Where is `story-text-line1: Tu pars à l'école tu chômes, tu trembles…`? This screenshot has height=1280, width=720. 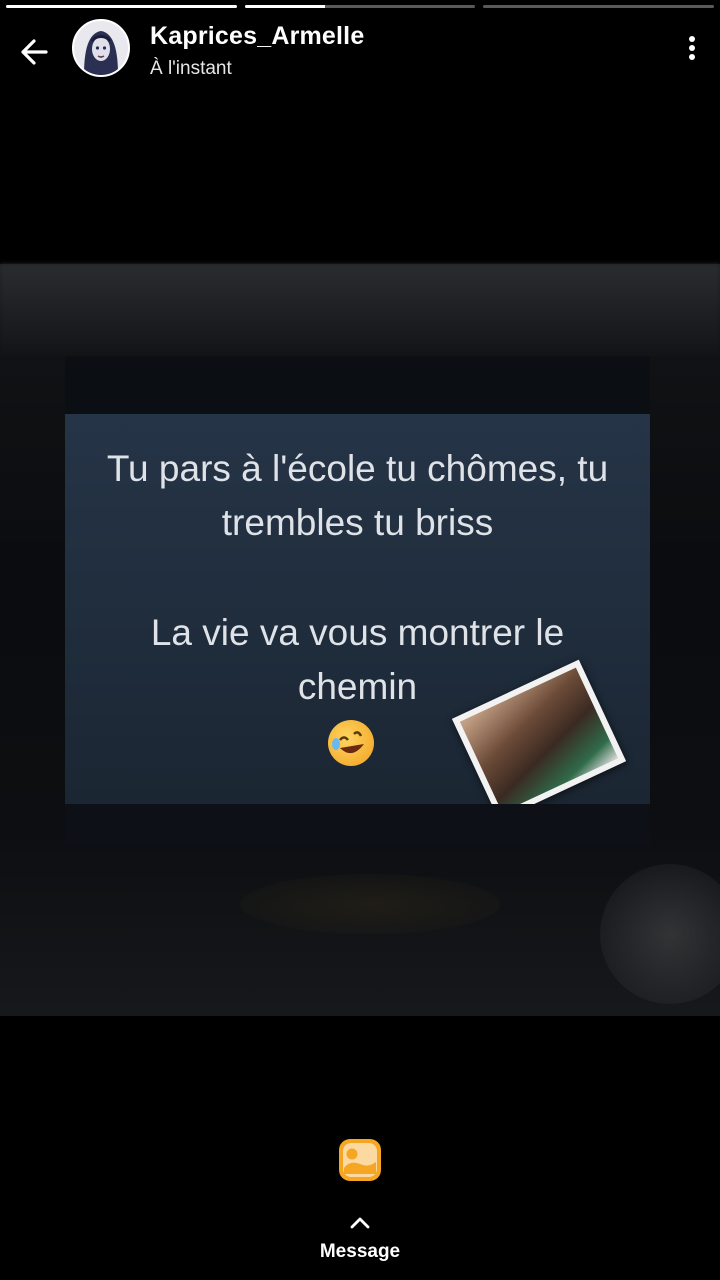 story-text-line1: Tu pars à l'école tu chômes, tu trembles… is located at coordinates (357, 495).